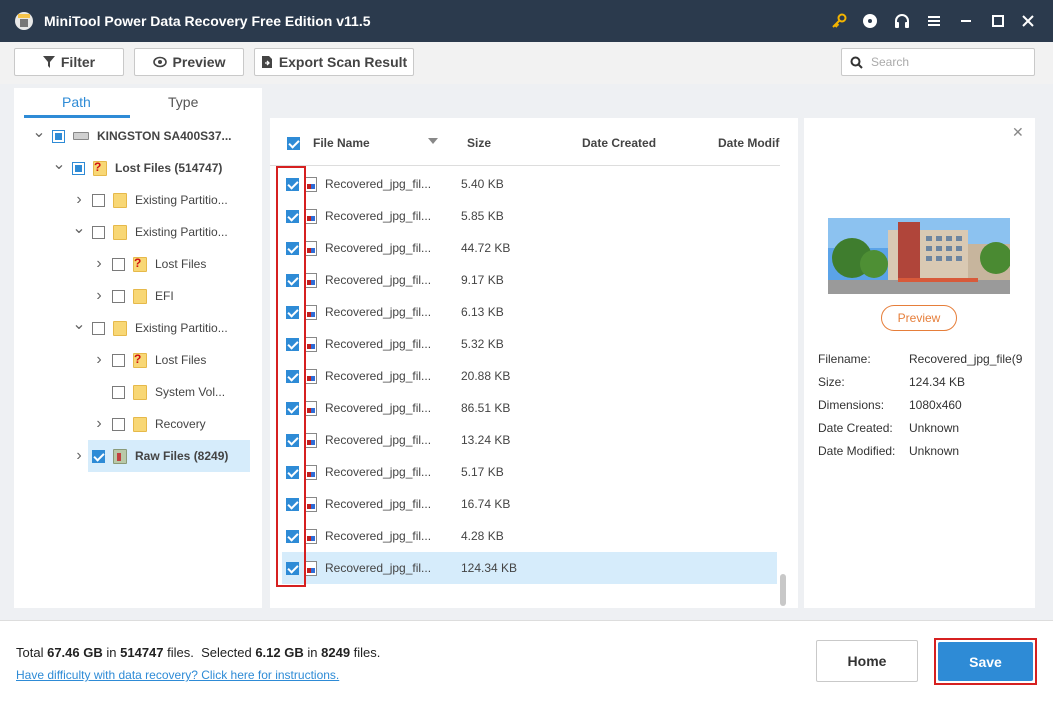 The height and width of the screenshot is (703, 1053). I want to click on select-all-checkbox, so click(293, 143).